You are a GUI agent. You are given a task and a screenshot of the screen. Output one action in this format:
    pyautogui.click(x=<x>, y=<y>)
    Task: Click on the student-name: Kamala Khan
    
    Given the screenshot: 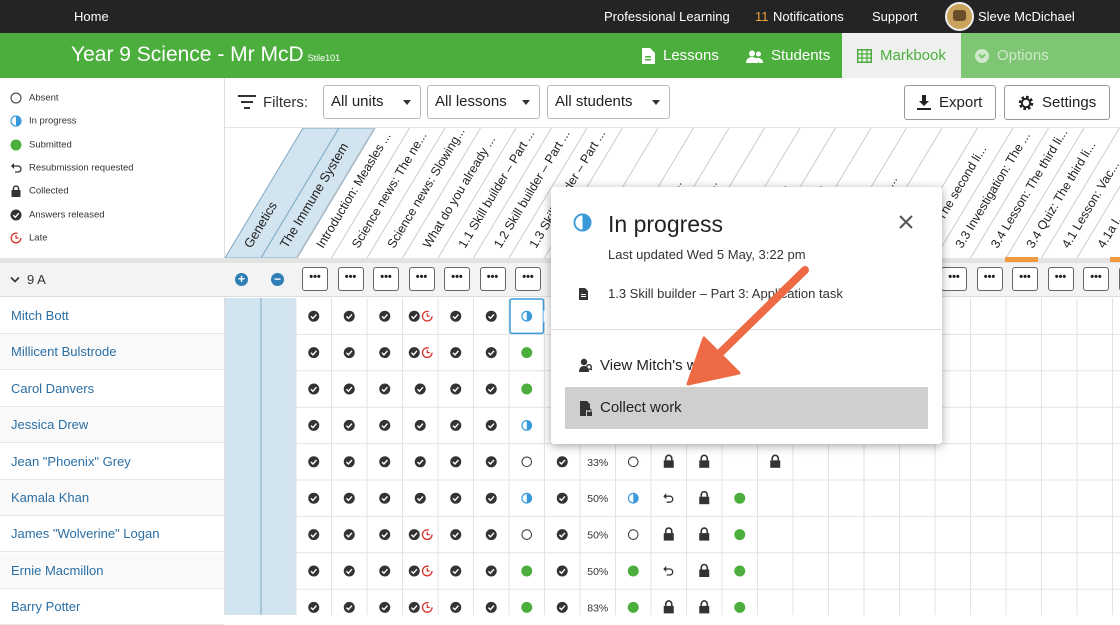 What is the action you would take?
    pyautogui.click(x=112, y=498)
    